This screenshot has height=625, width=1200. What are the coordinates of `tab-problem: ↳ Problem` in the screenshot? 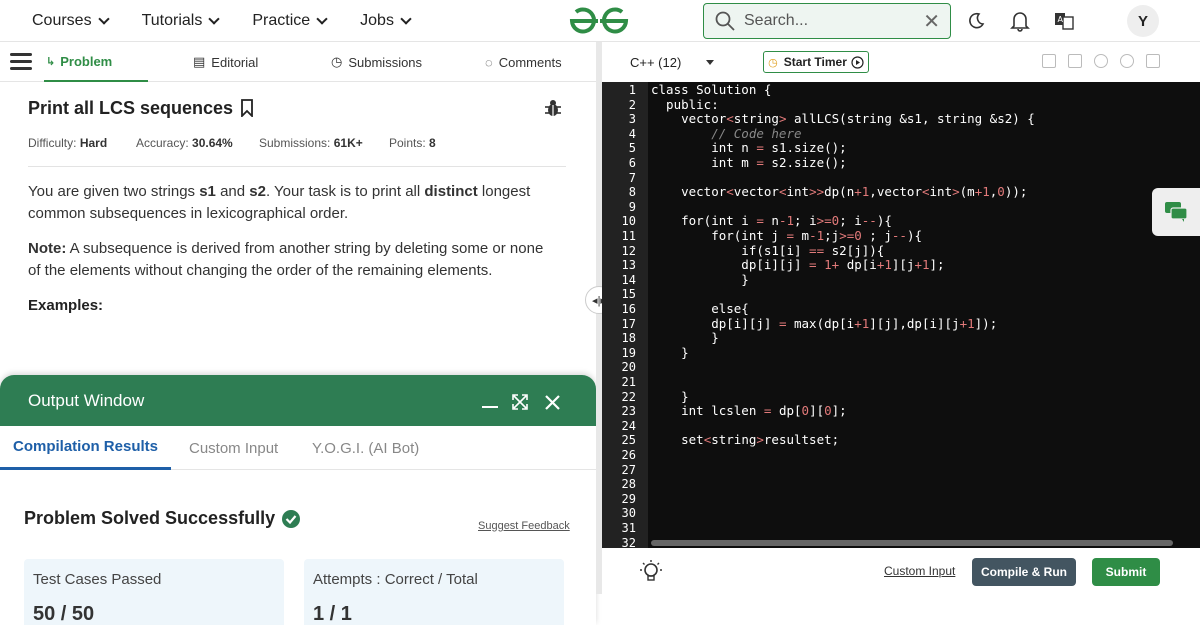 It's located at (96, 62).